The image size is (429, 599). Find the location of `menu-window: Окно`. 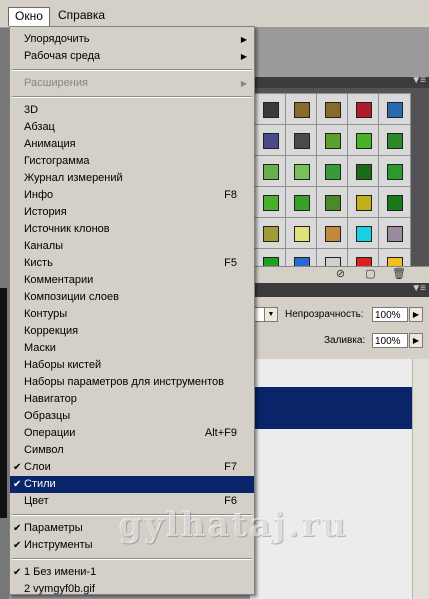

menu-window: Окно is located at coordinates (29, 16).